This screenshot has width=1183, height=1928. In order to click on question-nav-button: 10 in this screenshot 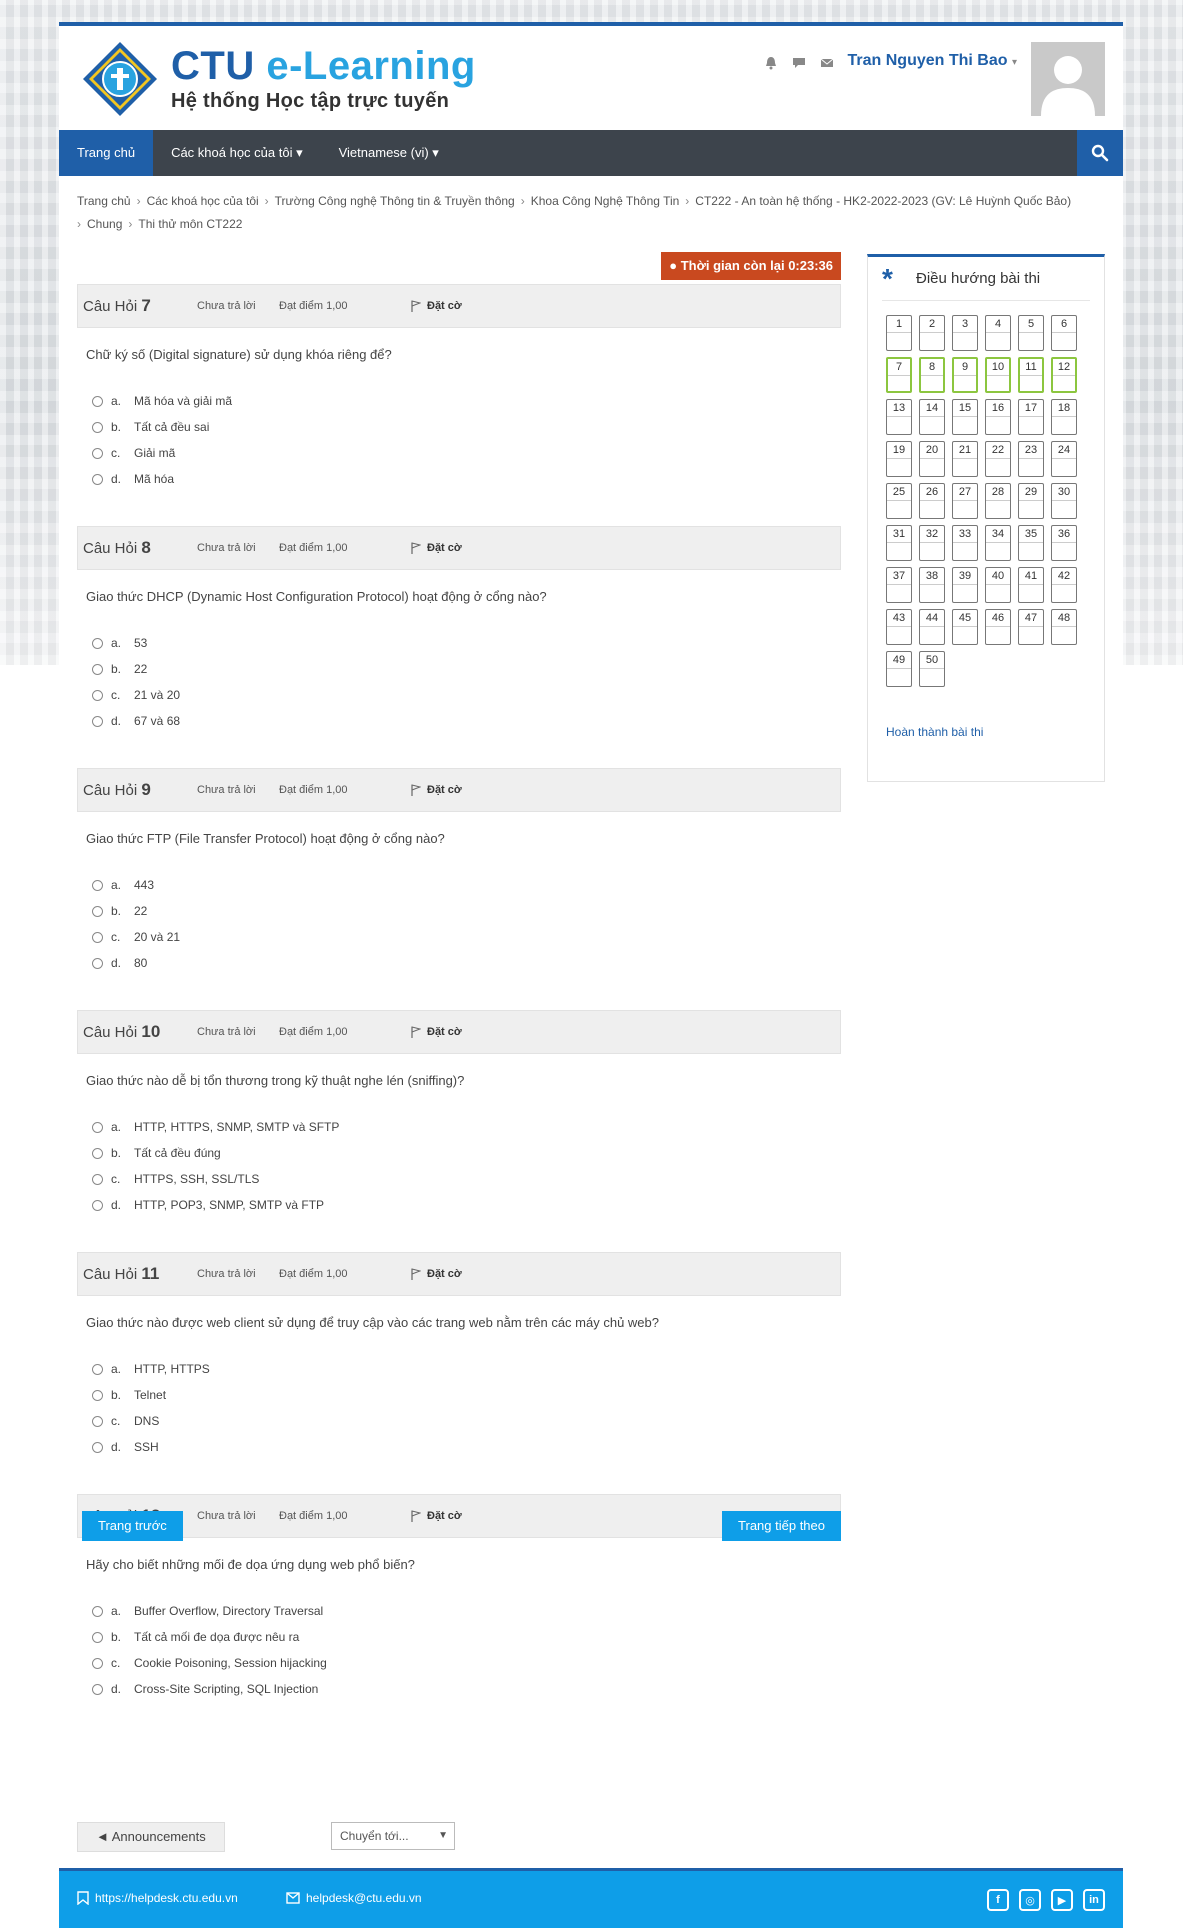, I will do `click(998, 375)`.